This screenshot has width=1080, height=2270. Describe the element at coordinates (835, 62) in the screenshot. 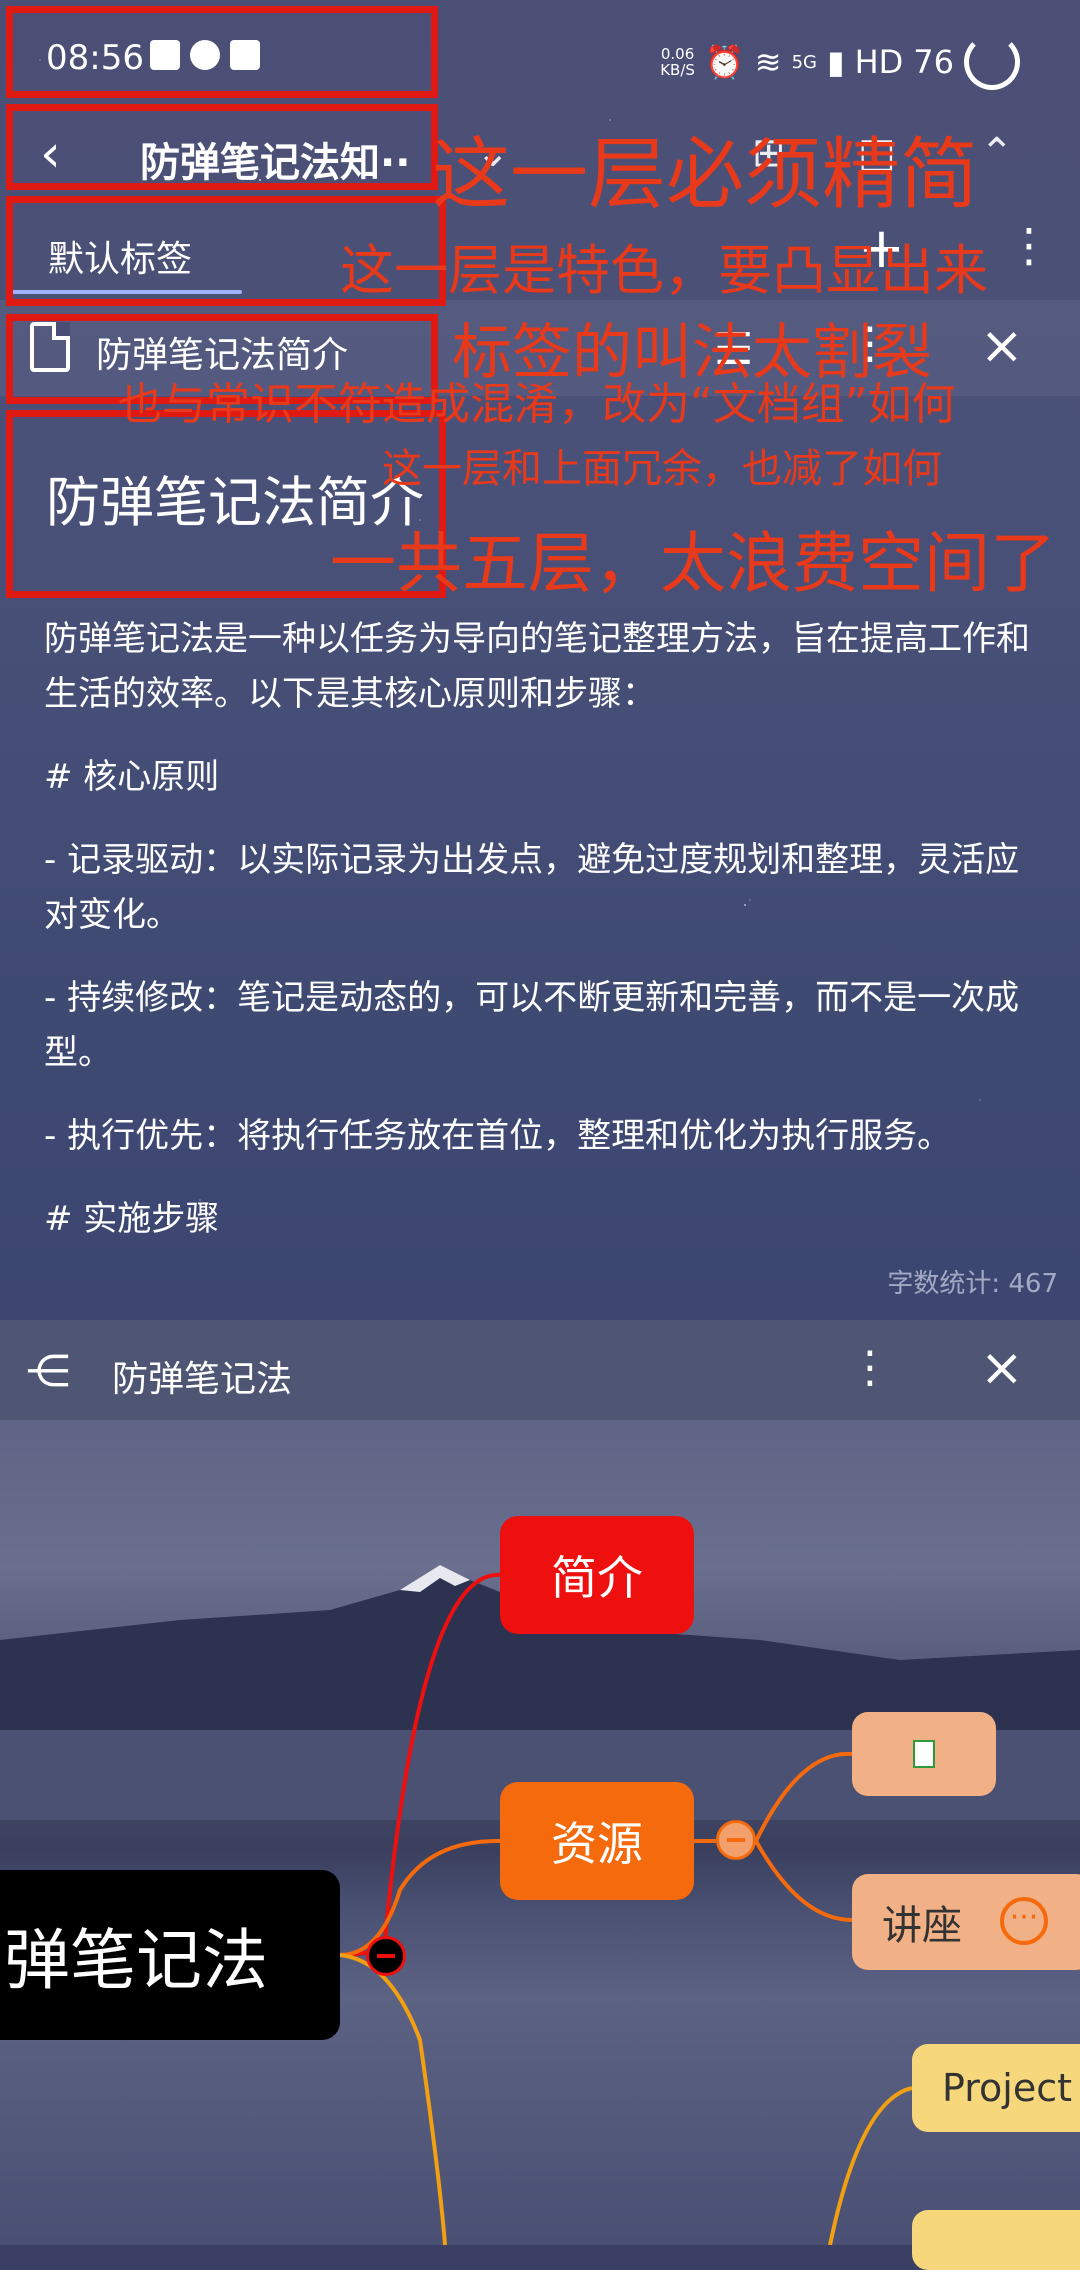

I see `signal-icon: ▮` at that location.